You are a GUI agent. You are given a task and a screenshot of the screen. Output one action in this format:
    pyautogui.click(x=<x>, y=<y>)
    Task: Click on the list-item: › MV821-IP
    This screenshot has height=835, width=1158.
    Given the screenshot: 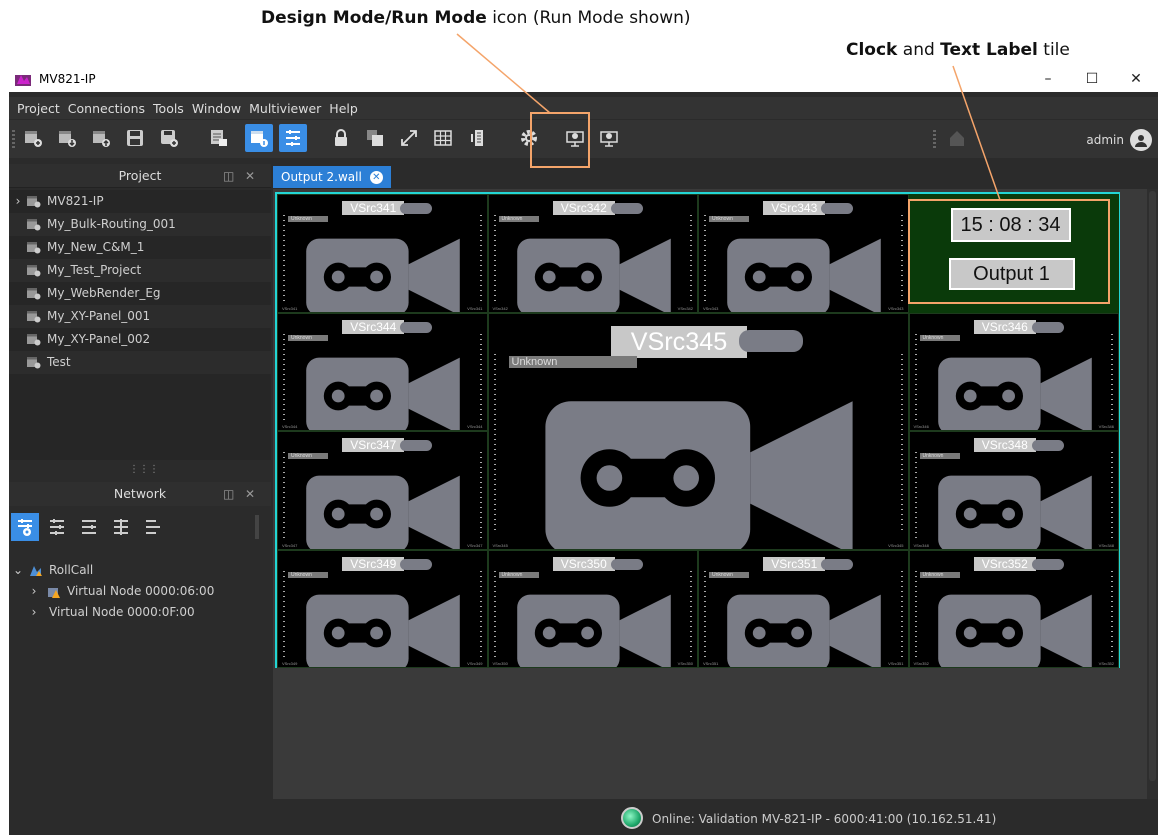 What is the action you would take?
    pyautogui.click(x=140, y=201)
    